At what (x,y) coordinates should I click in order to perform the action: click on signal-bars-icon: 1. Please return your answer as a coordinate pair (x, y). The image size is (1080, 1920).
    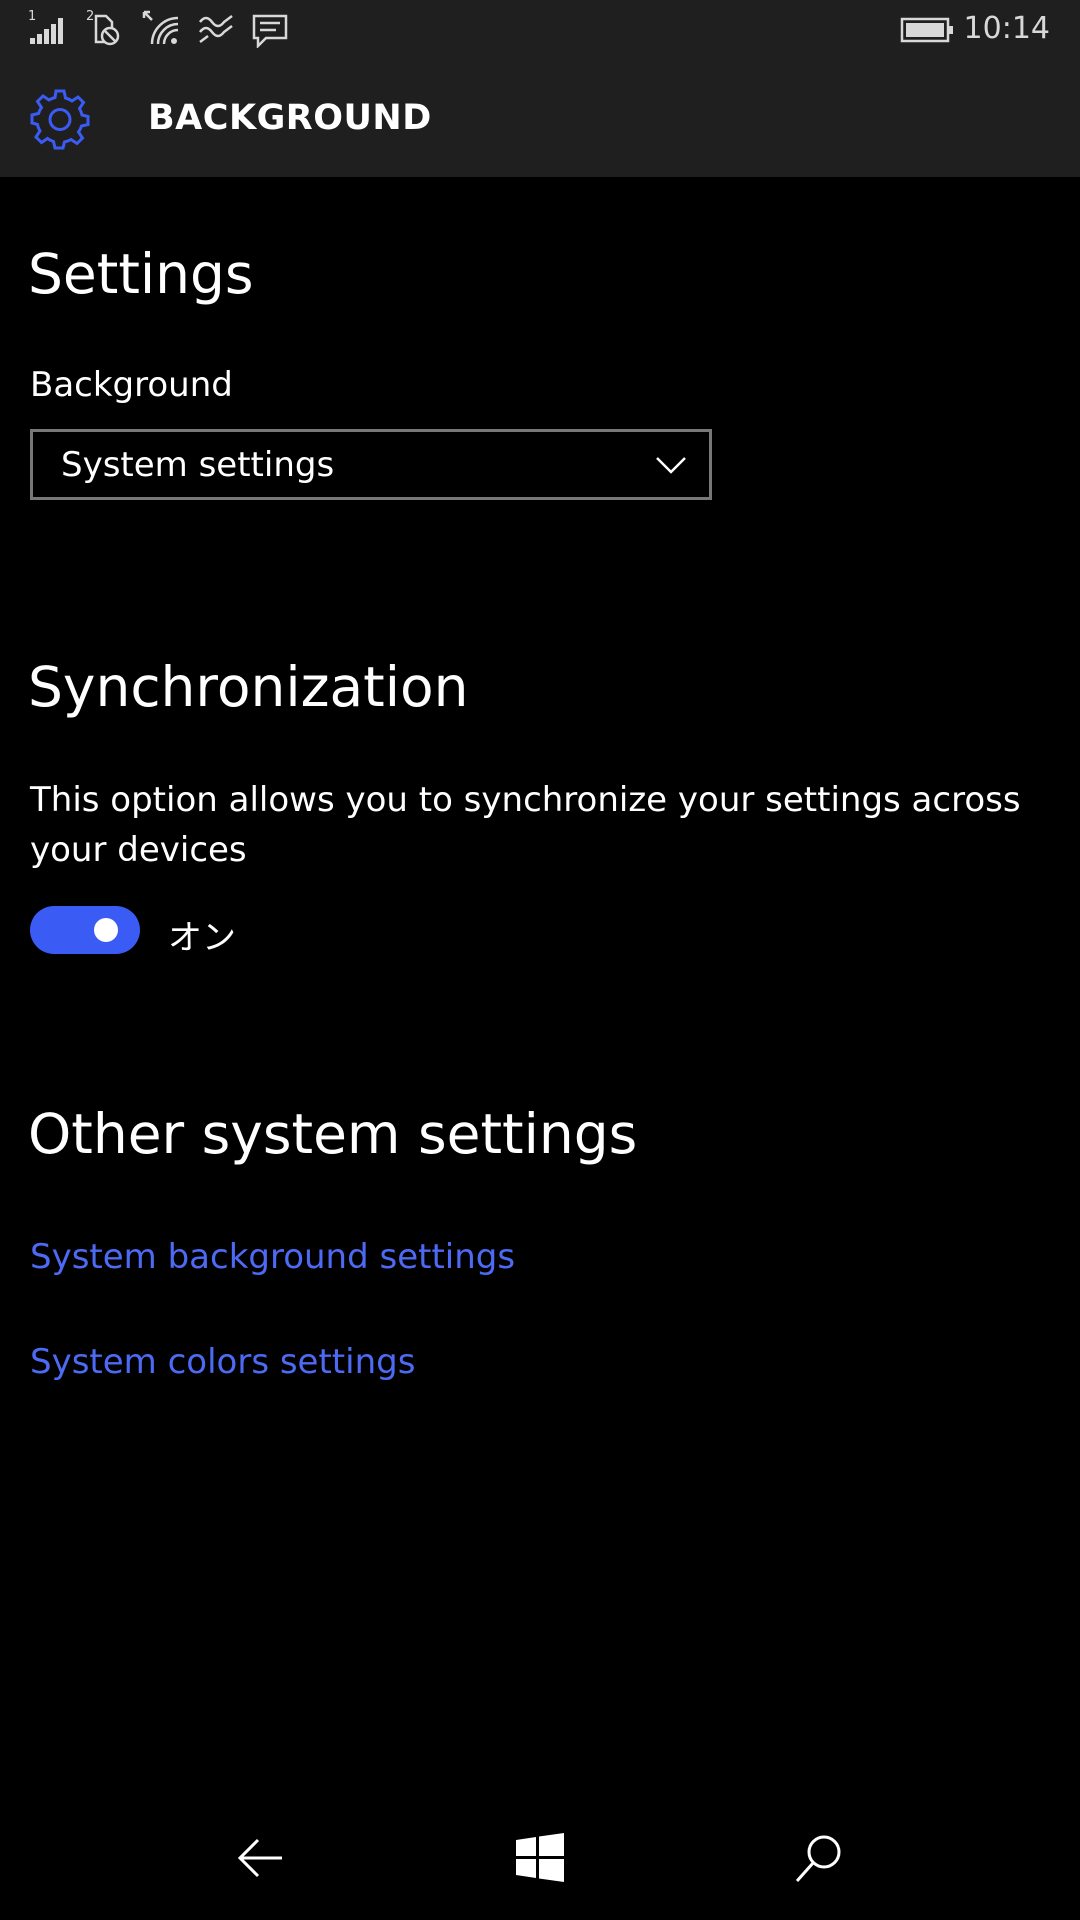
    Looking at the image, I should click on (48, 30).